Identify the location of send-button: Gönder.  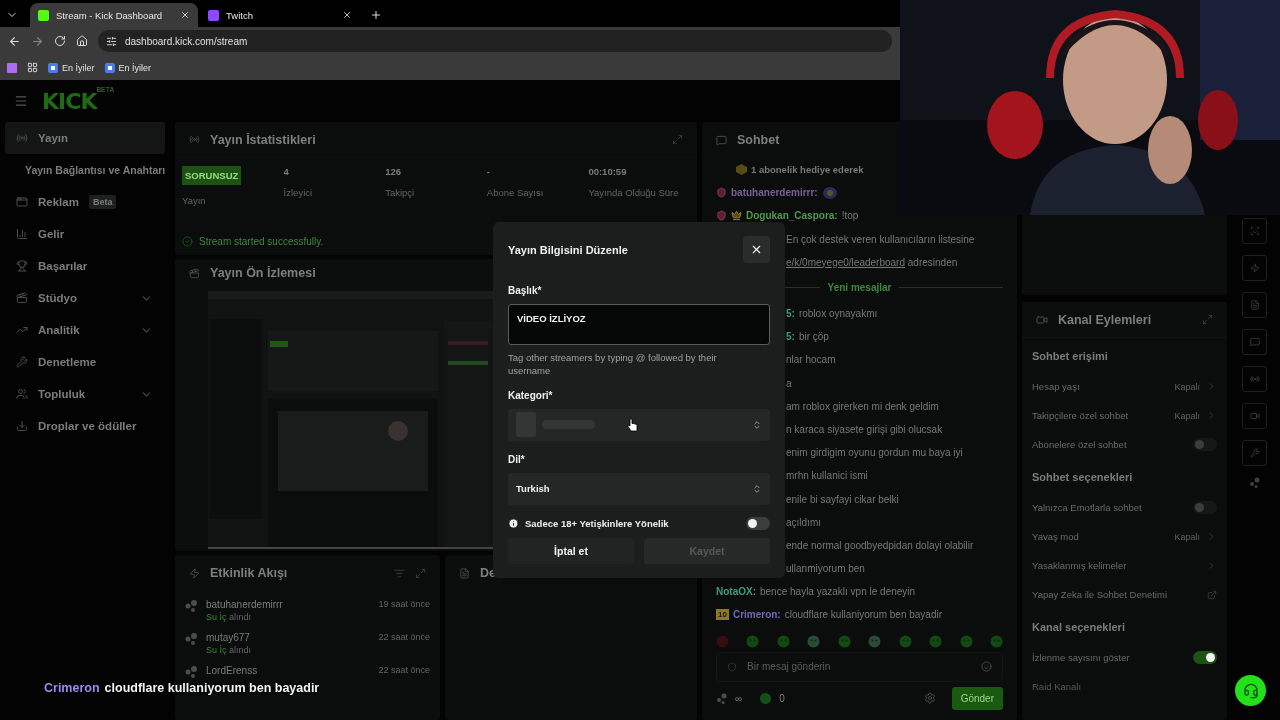
(977, 698).